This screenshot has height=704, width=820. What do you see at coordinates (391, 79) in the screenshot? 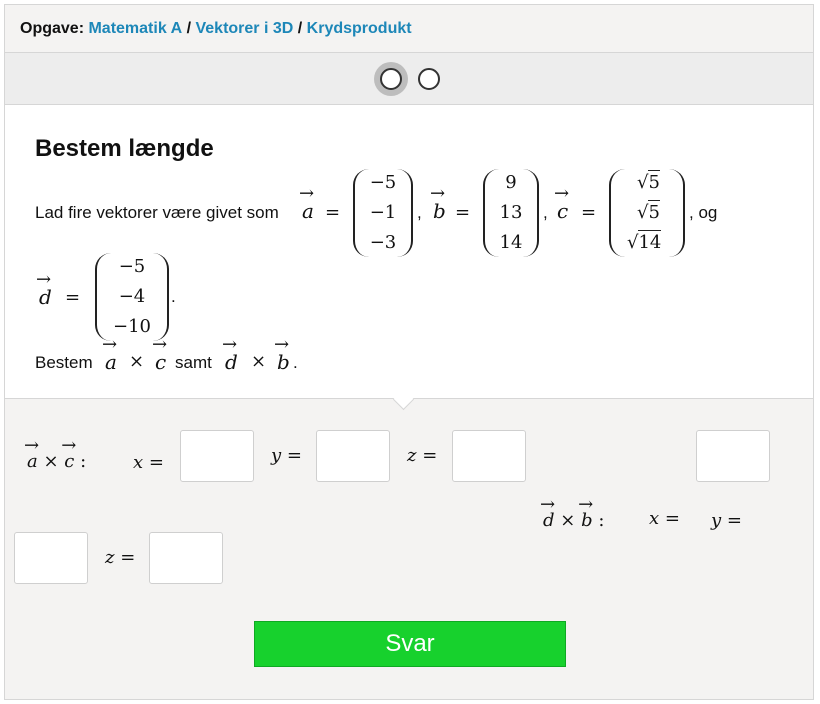
I see `pager-dot-current` at bounding box center [391, 79].